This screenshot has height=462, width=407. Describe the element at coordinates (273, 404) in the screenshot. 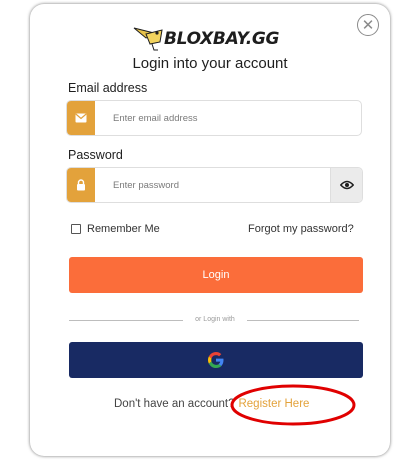

I see `register-link: Register Here` at that location.